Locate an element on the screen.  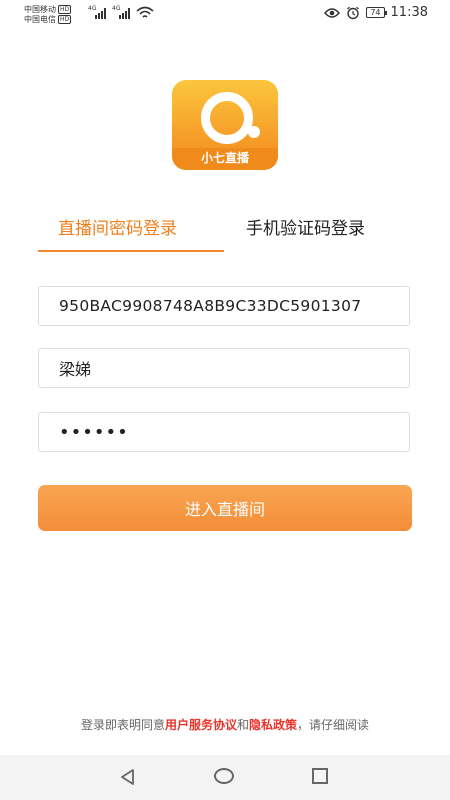
agreement-text: 登录即表明同意用户服务协议和隐私政策，请仔细阅读 is located at coordinates (225, 724).